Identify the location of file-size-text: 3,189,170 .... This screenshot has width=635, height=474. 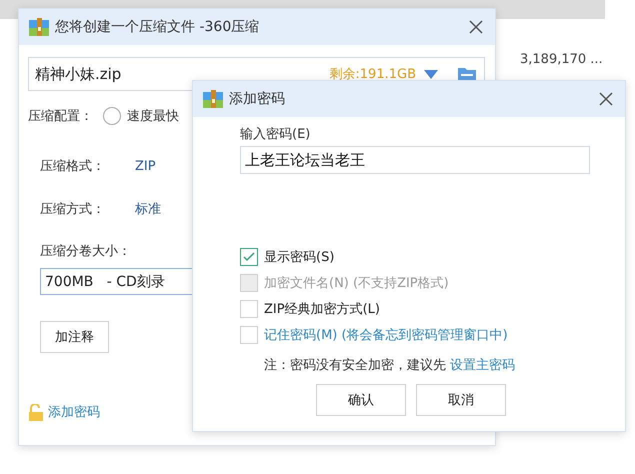
(561, 59).